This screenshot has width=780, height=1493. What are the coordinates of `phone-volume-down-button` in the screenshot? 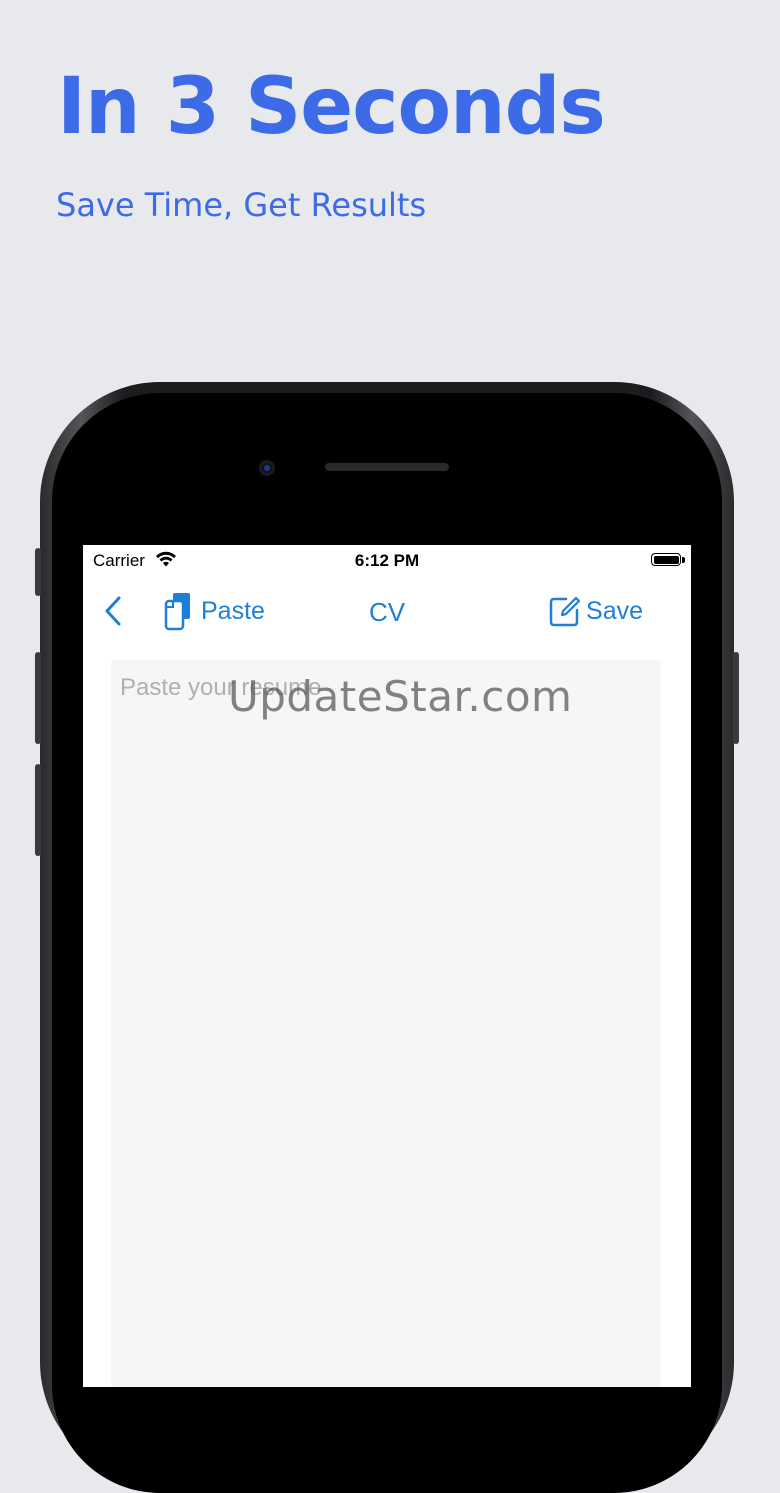 It's located at (38, 810).